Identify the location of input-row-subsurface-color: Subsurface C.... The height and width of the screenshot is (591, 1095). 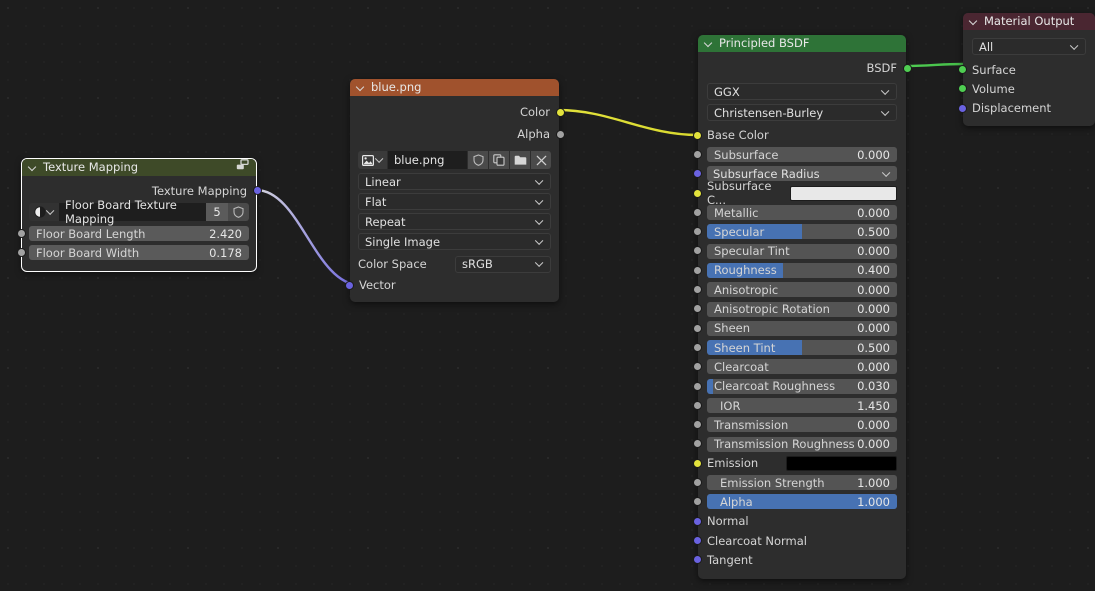
(799, 193).